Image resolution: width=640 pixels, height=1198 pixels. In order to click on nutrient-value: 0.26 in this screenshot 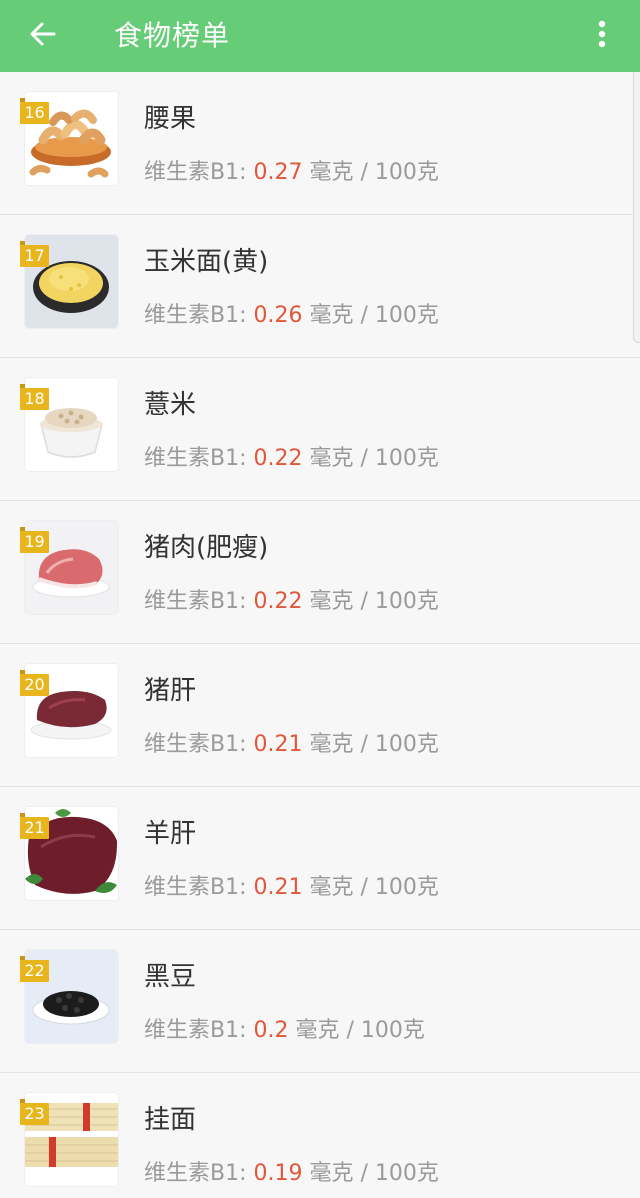, I will do `click(278, 315)`.